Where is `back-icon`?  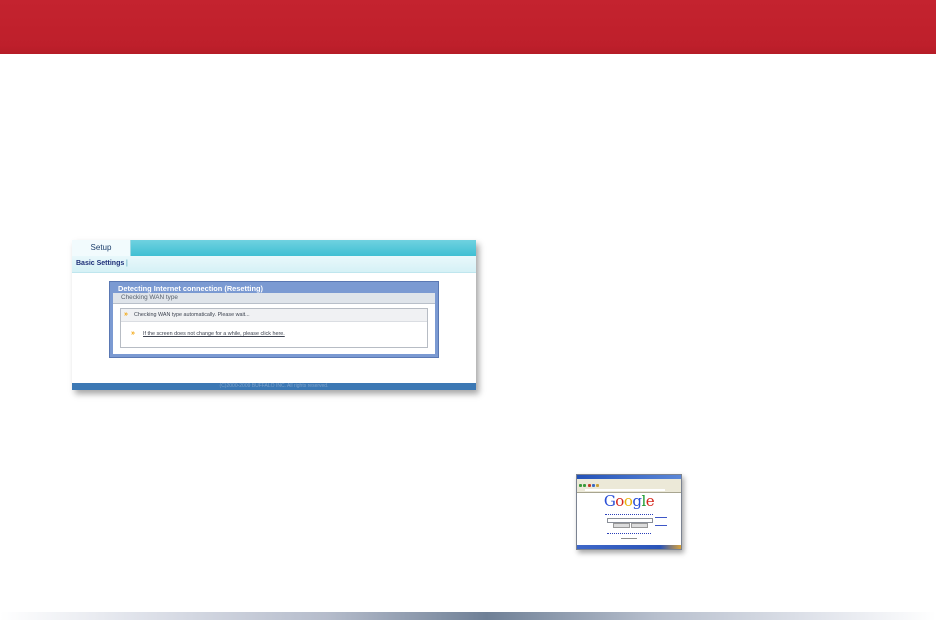
back-icon is located at coordinates (580, 485).